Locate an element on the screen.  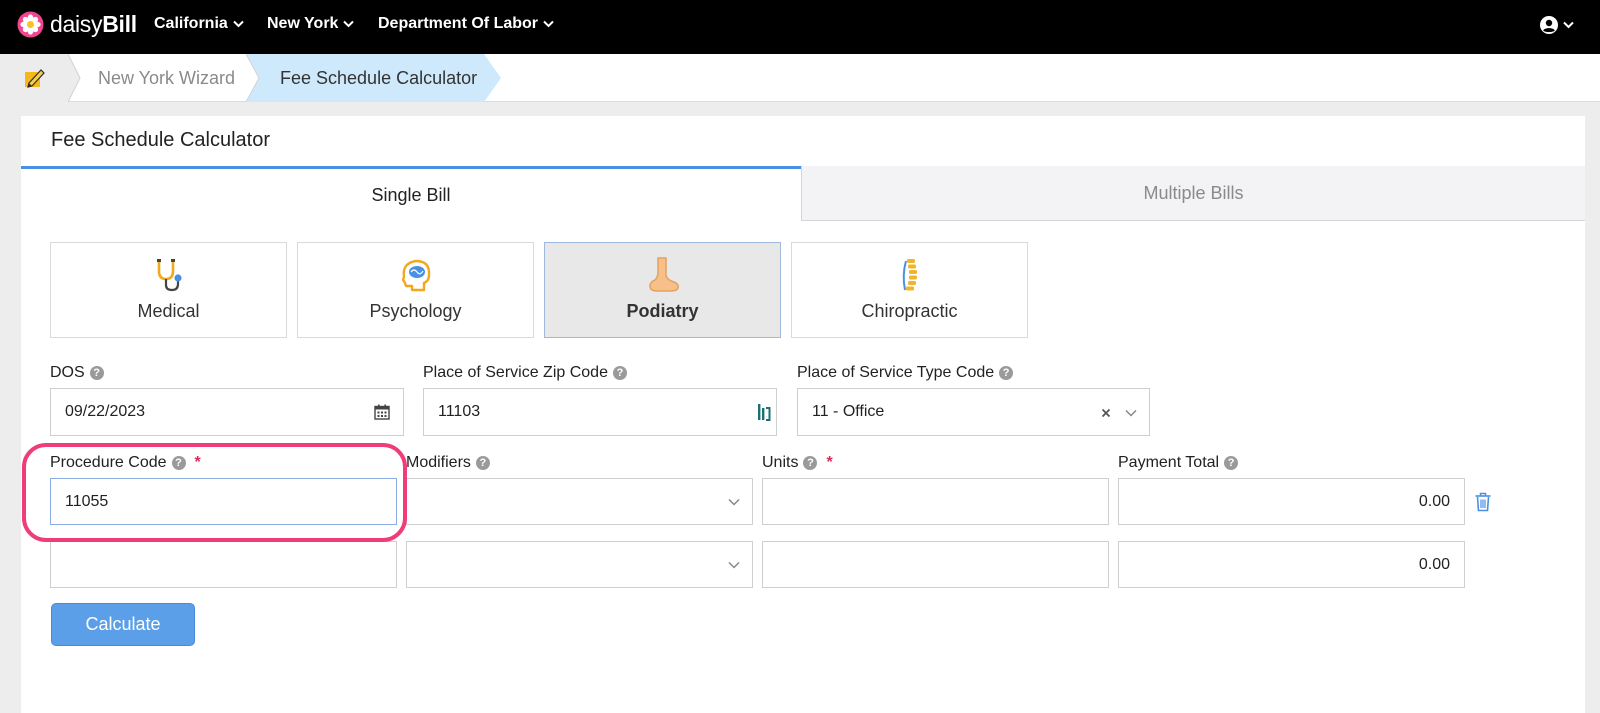
dos-label-text: DOS is located at coordinates (67, 372).